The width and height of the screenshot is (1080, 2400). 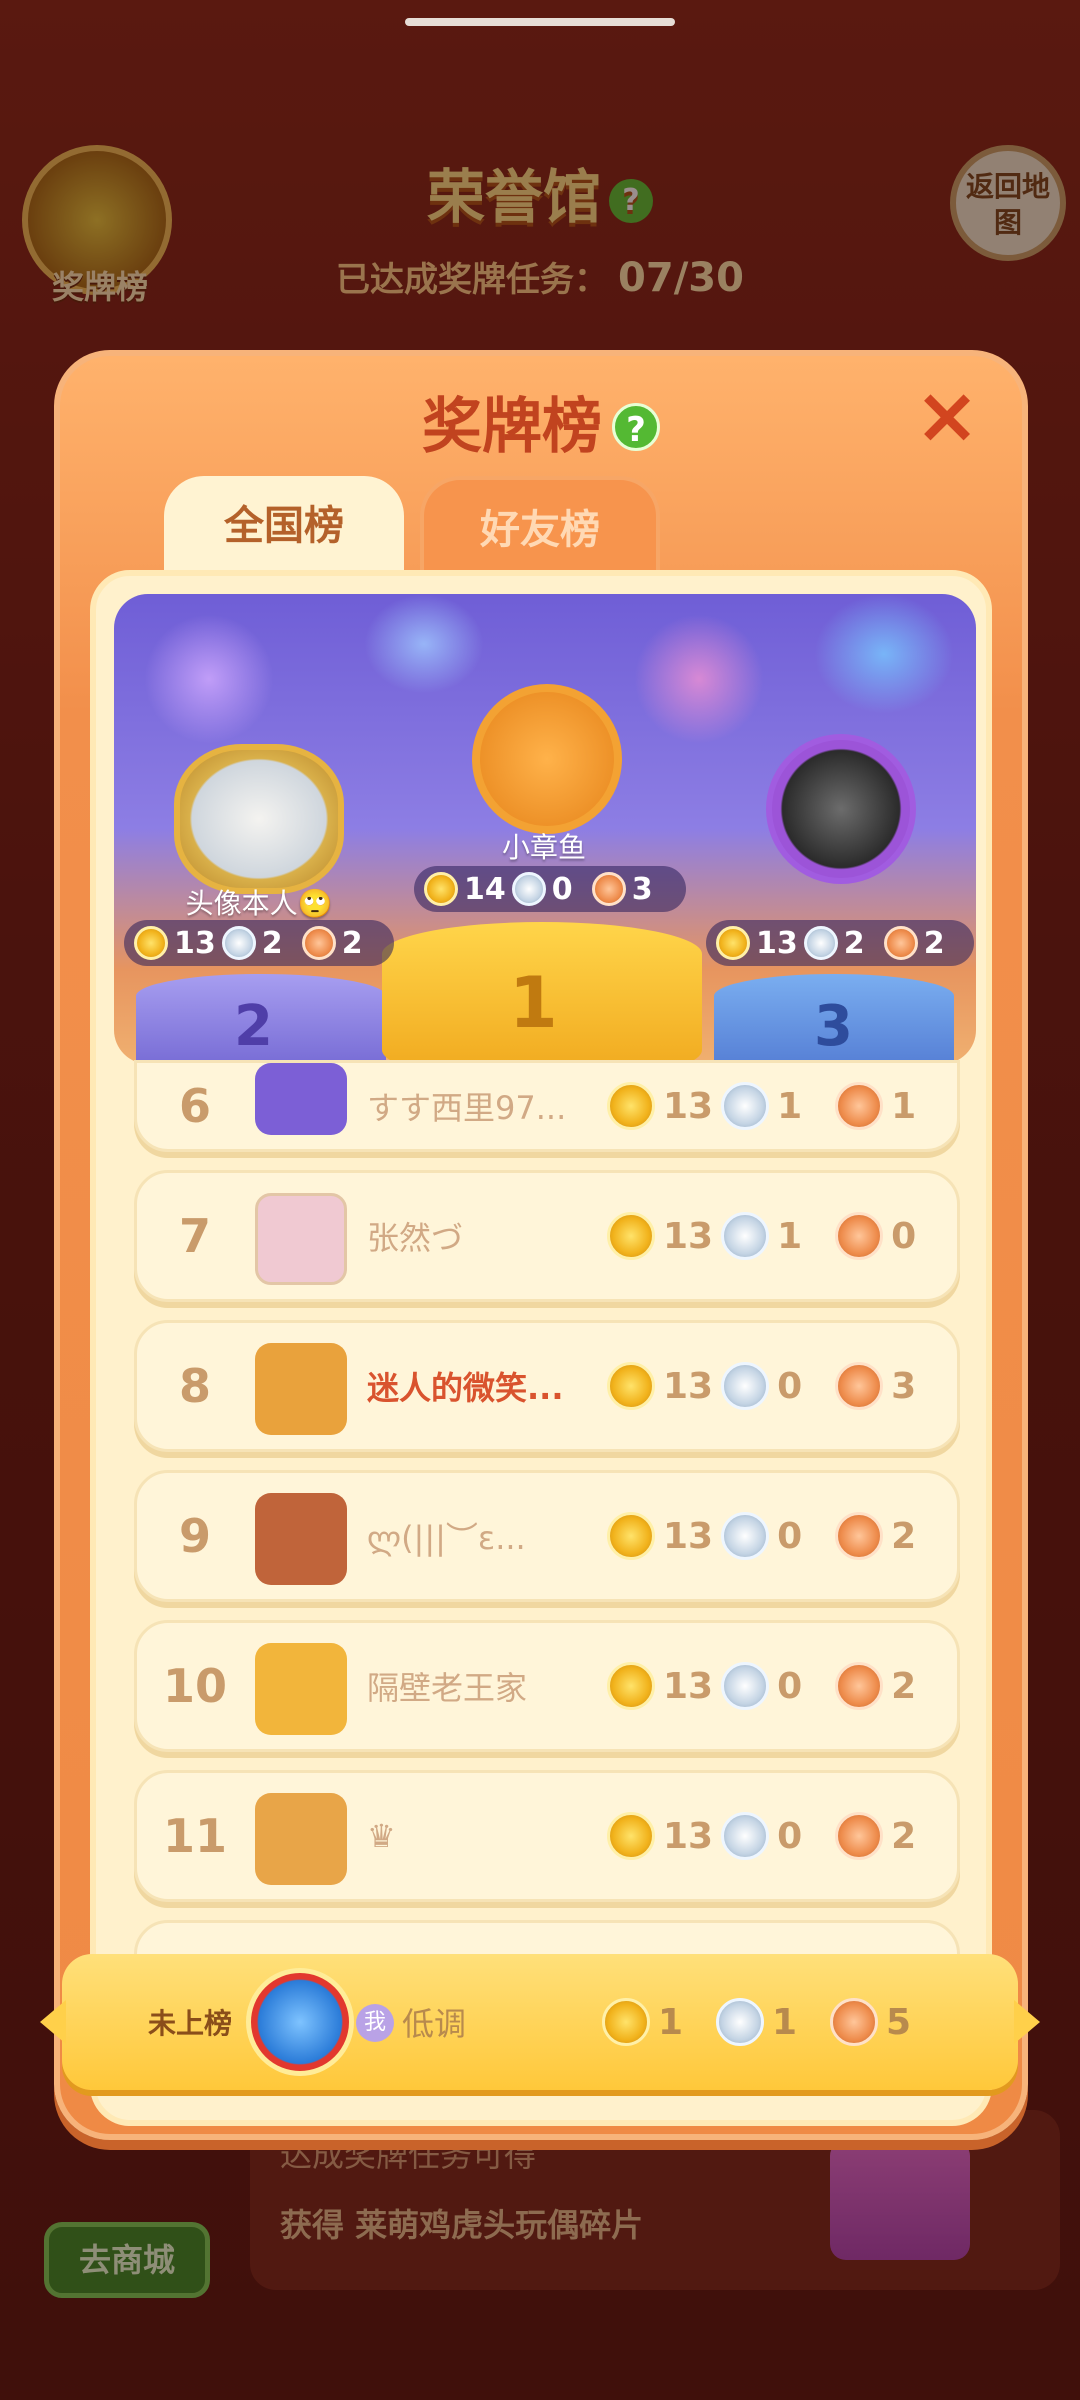 What do you see at coordinates (284, 526) in the screenshot?
I see `tab-national: 全国榜` at bounding box center [284, 526].